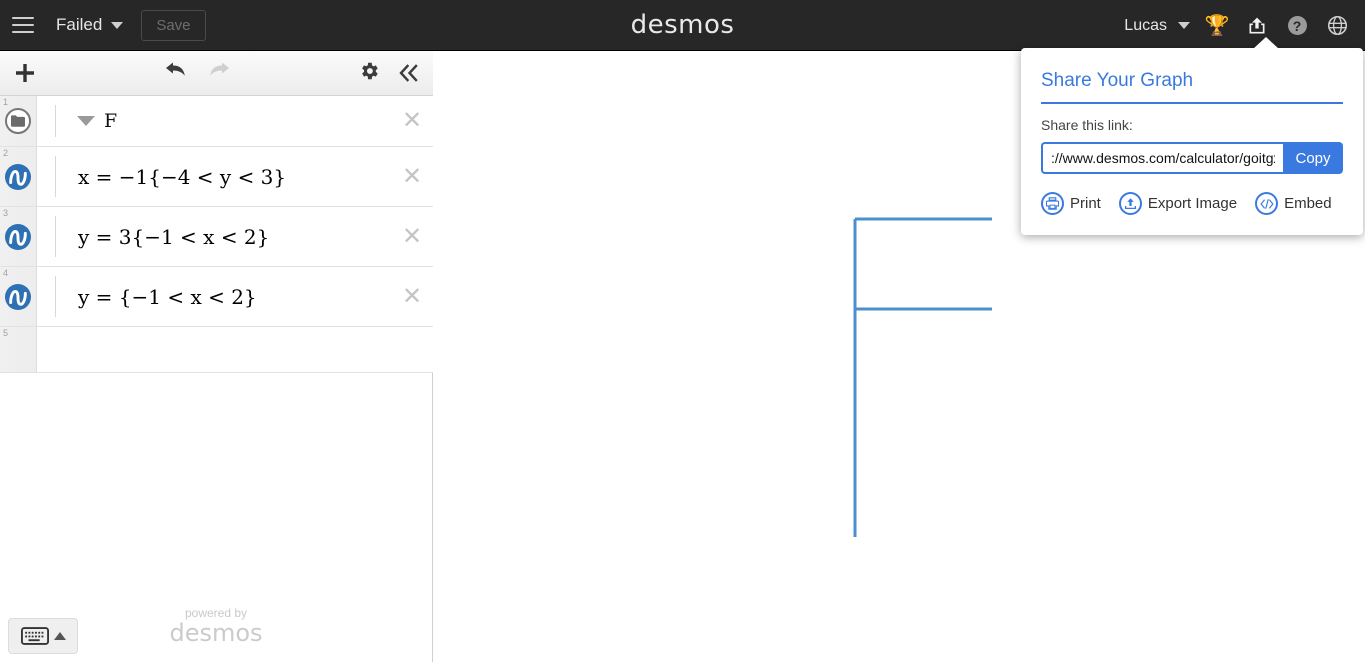 The height and width of the screenshot is (662, 1365). I want to click on code-icon-svg, so click(1266, 203).